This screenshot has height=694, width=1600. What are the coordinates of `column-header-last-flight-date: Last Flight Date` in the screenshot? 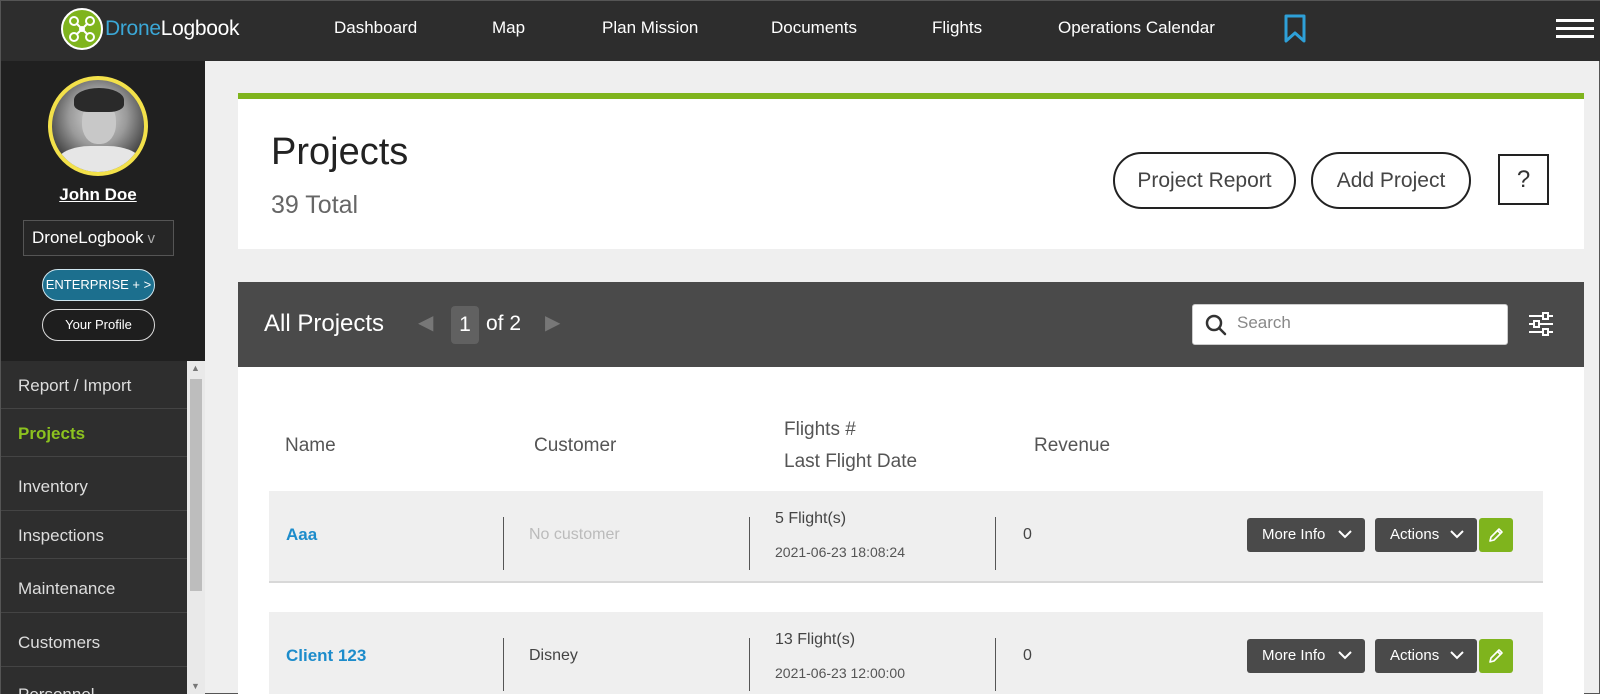 It's located at (850, 462).